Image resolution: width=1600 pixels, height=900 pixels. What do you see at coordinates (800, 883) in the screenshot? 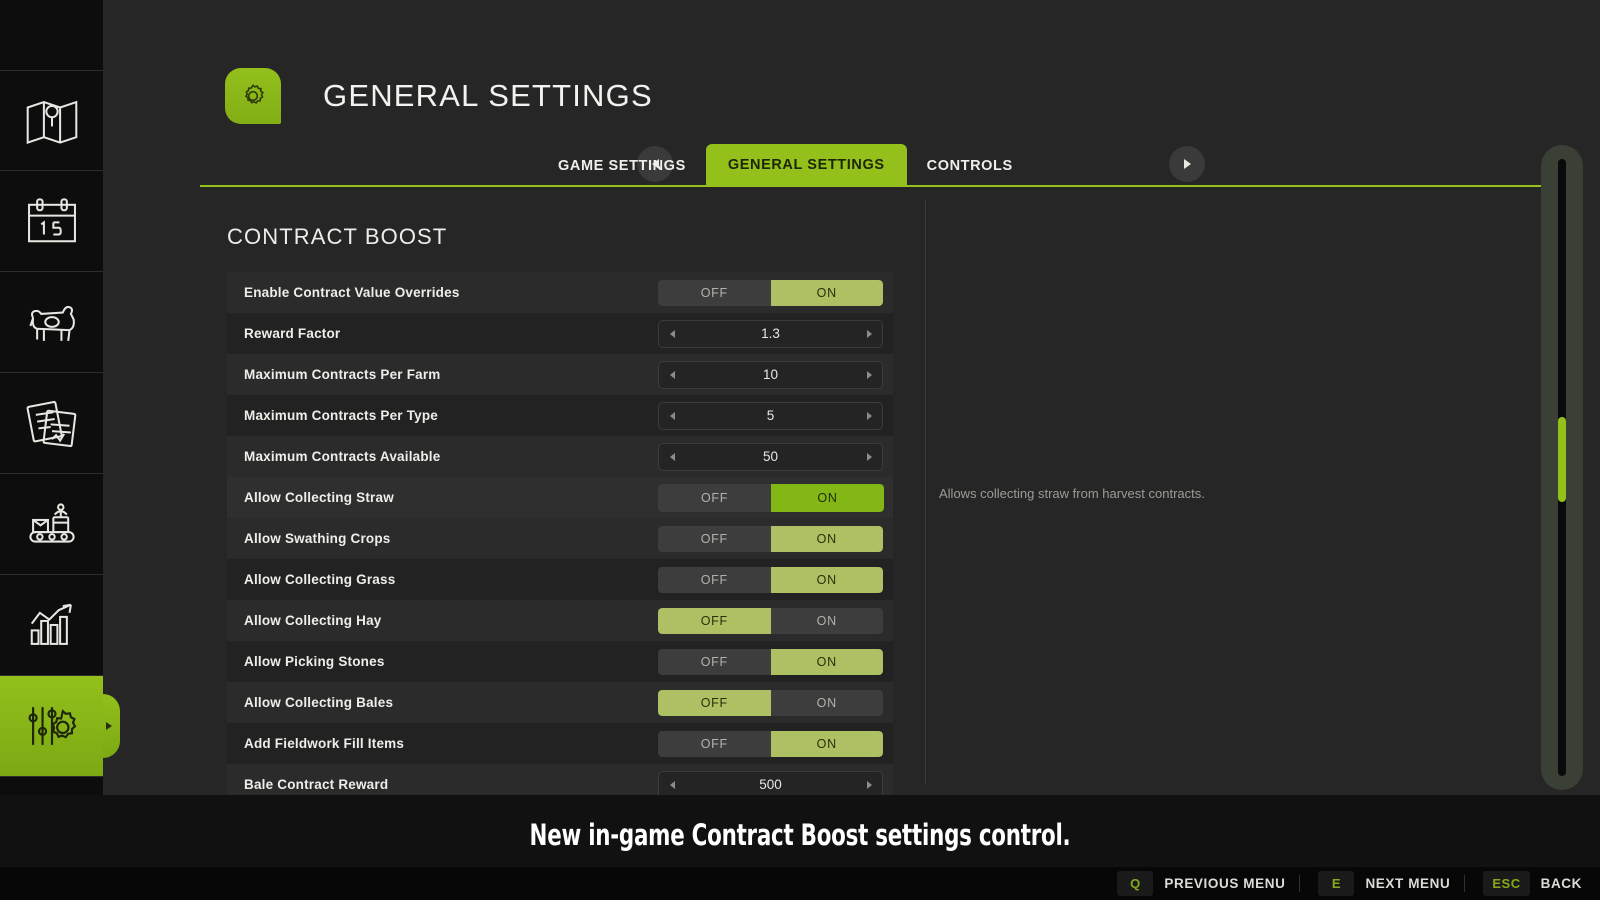
I see `key-hint-bar: Q PREVIOUS MENU E NEXT MENU ESC BACK` at bounding box center [800, 883].